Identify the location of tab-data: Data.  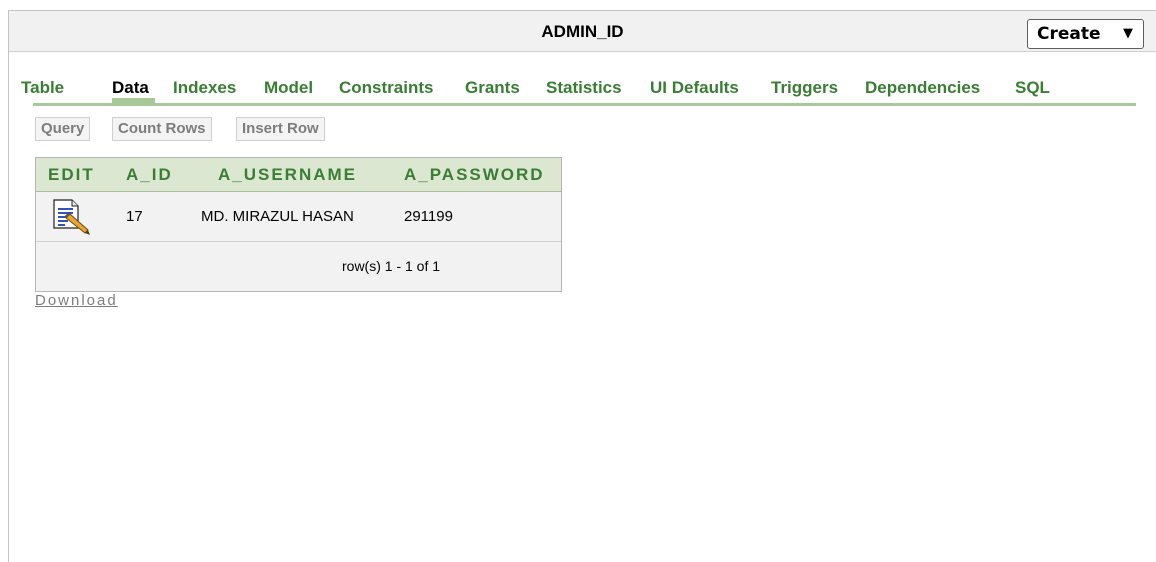
(130, 88).